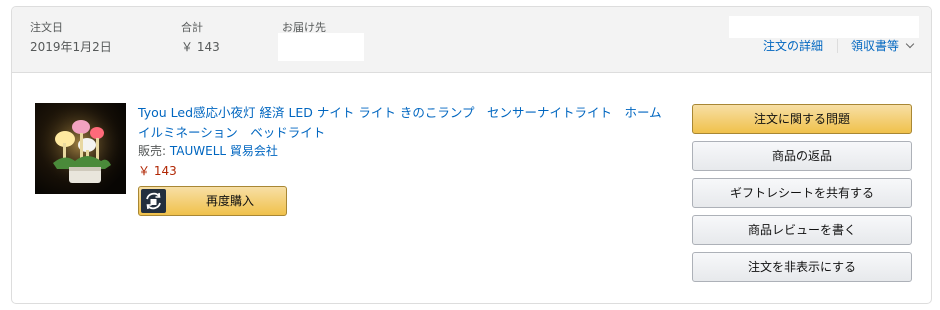 This screenshot has width=940, height=310. I want to click on return-items-button: 商品の返品, so click(802, 156).